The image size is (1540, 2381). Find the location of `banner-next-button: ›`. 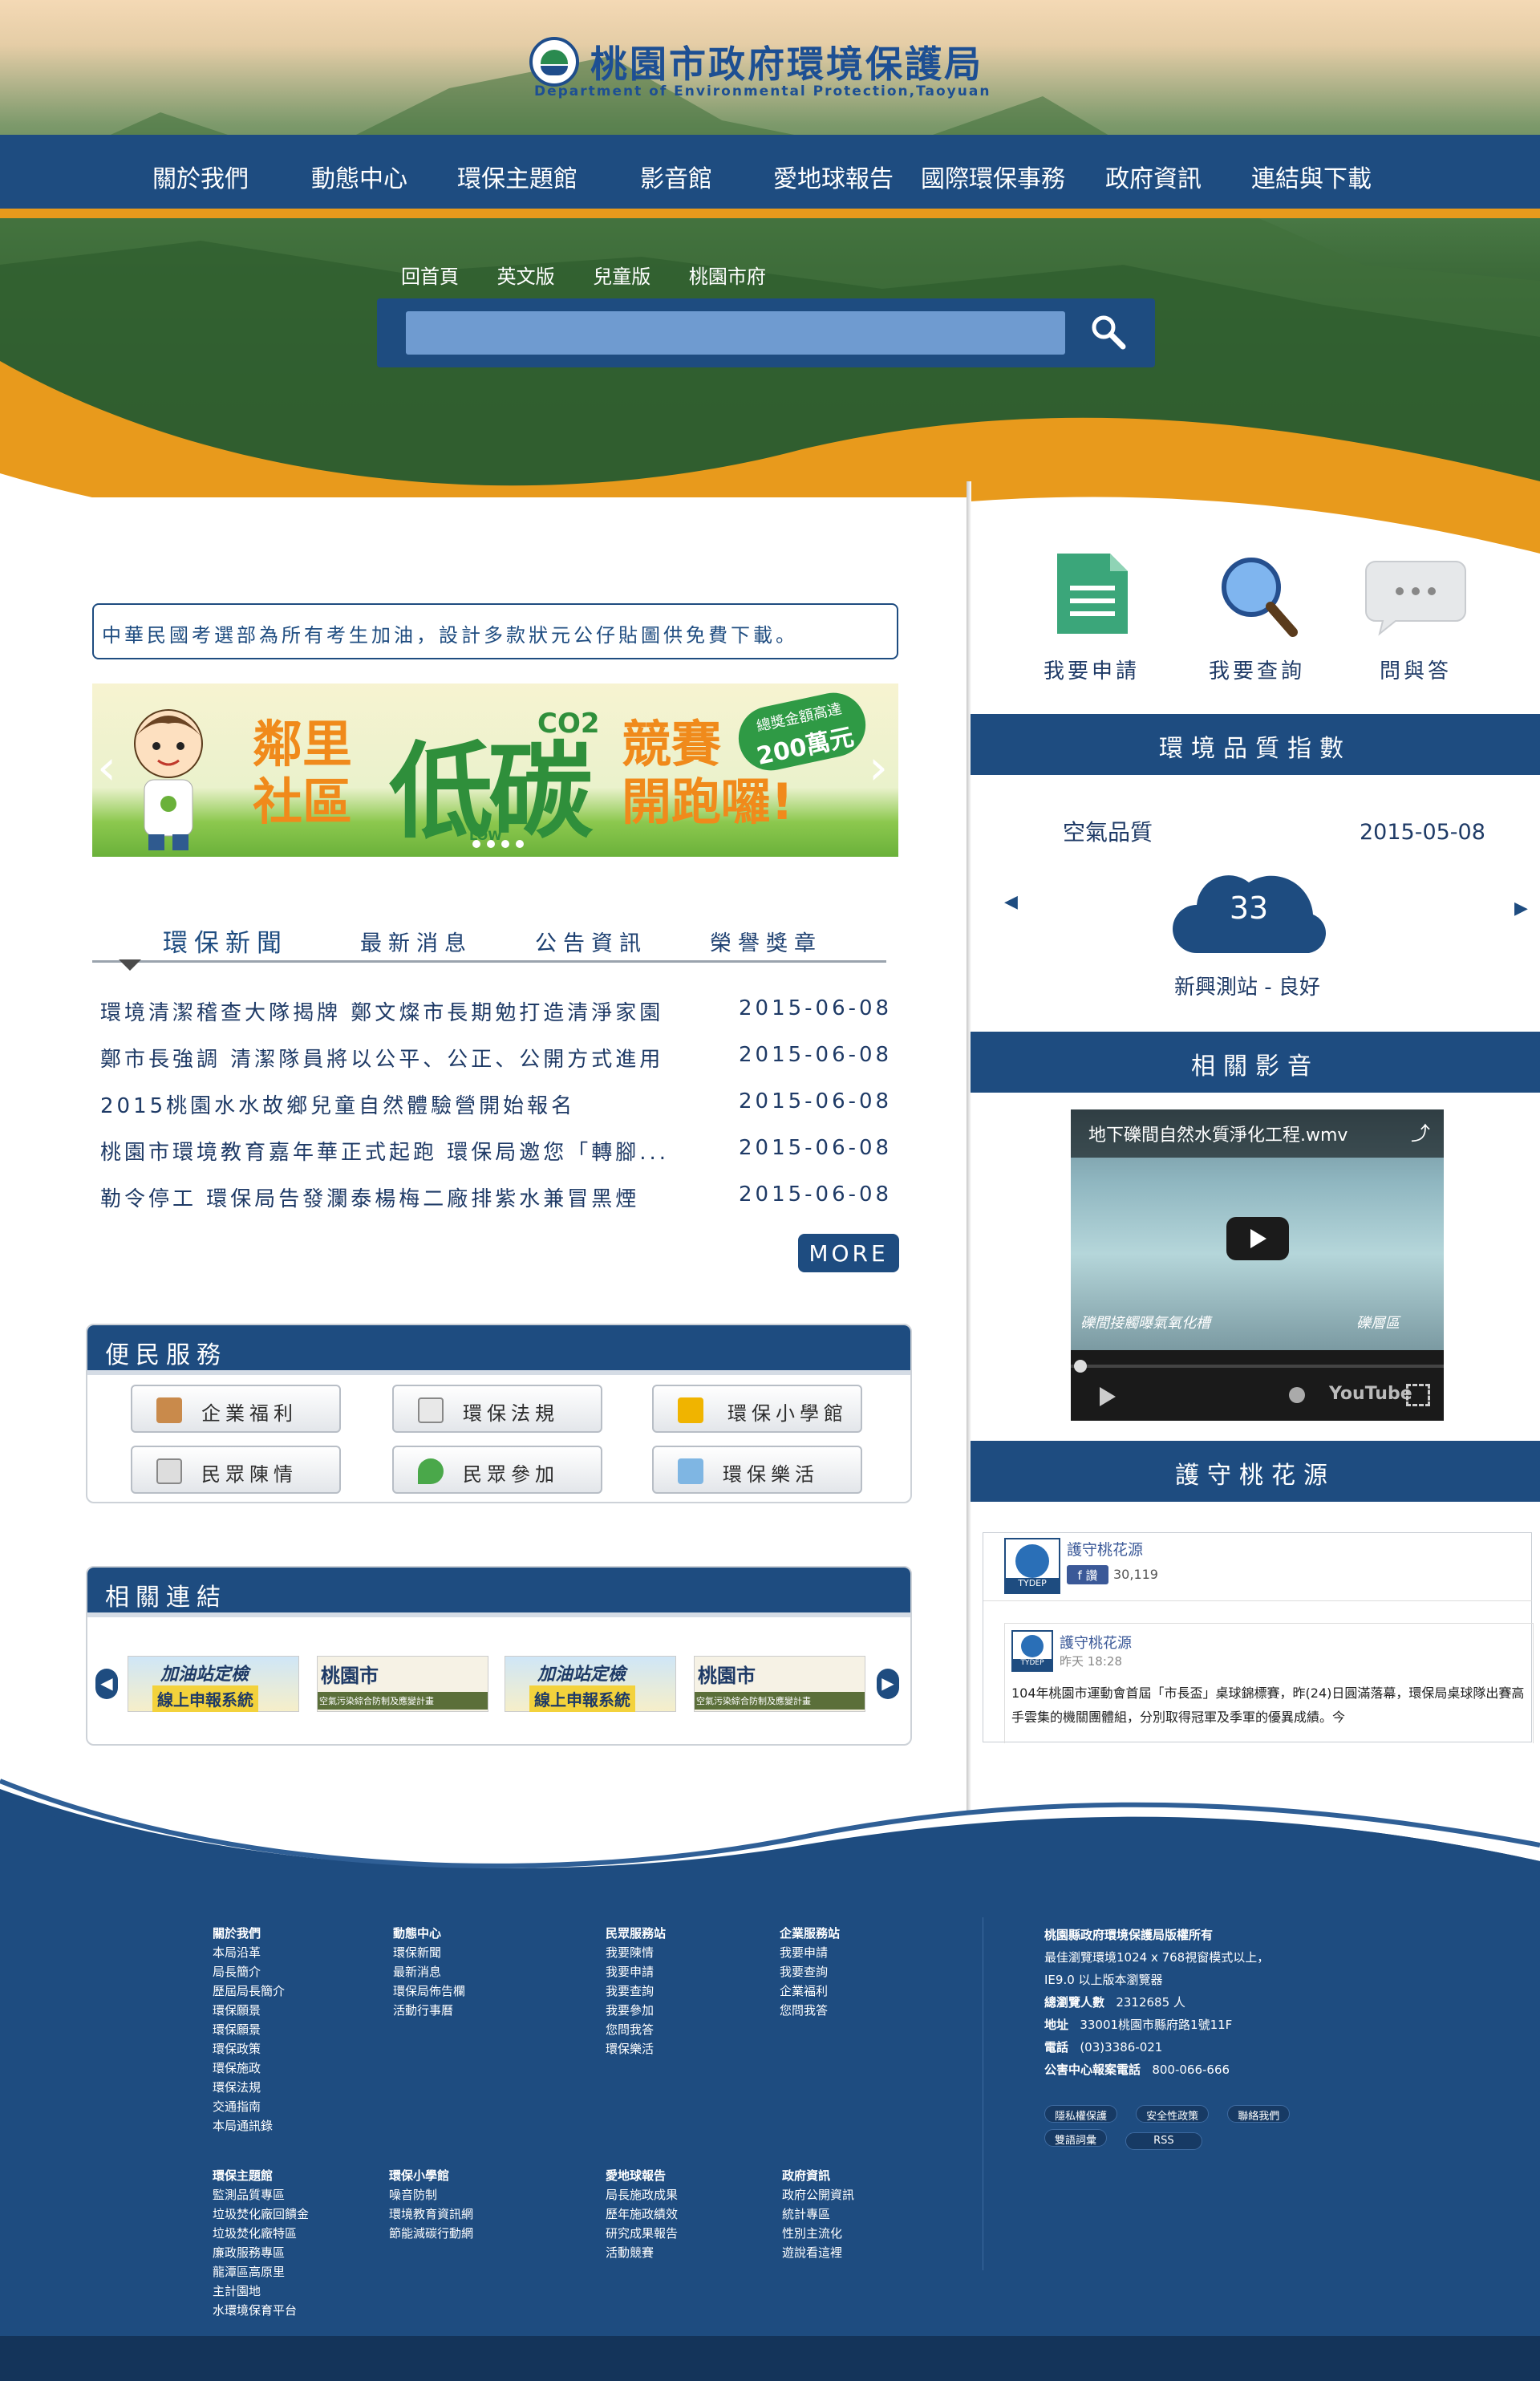

banner-next-button: › is located at coordinates (878, 768).